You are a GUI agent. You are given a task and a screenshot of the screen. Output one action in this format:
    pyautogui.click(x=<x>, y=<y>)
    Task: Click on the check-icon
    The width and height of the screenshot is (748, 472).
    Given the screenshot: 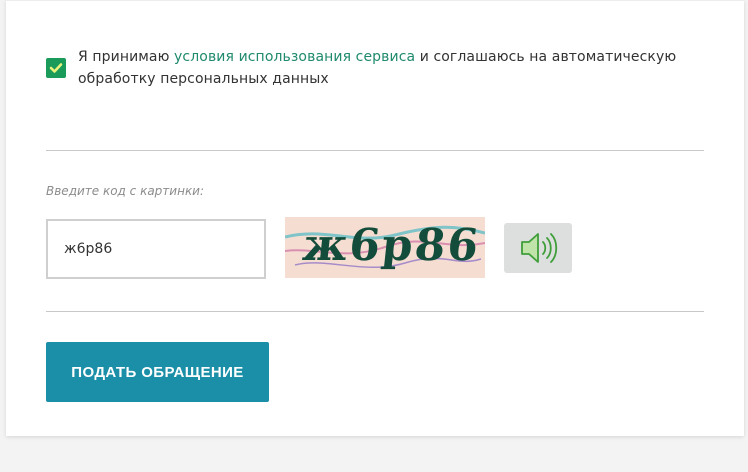 What is the action you would take?
    pyautogui.click(x=56, y=68)
    